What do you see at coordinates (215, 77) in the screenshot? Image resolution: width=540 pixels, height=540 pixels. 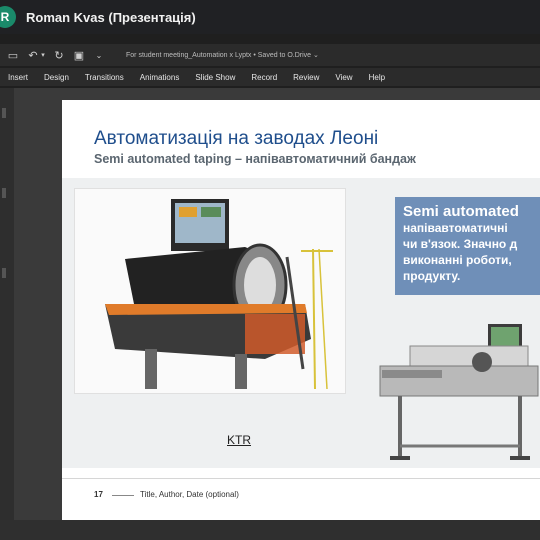 I see `tab-slide-show: Slide Show` at bounding box center [215, 77].